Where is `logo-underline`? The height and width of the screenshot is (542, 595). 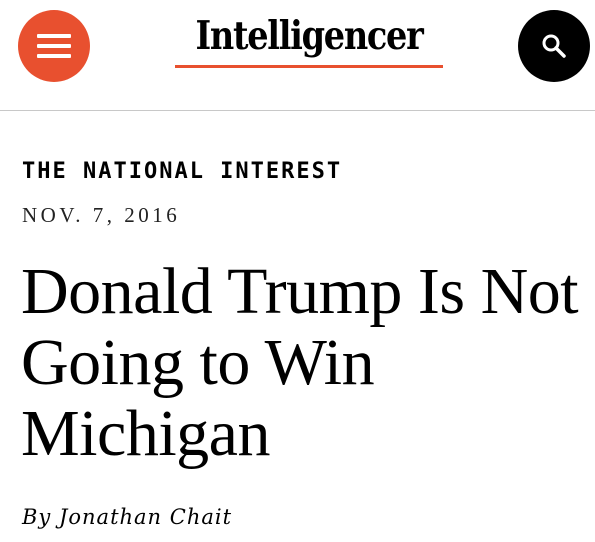
logo-underline is located at coordinates (309, 66).